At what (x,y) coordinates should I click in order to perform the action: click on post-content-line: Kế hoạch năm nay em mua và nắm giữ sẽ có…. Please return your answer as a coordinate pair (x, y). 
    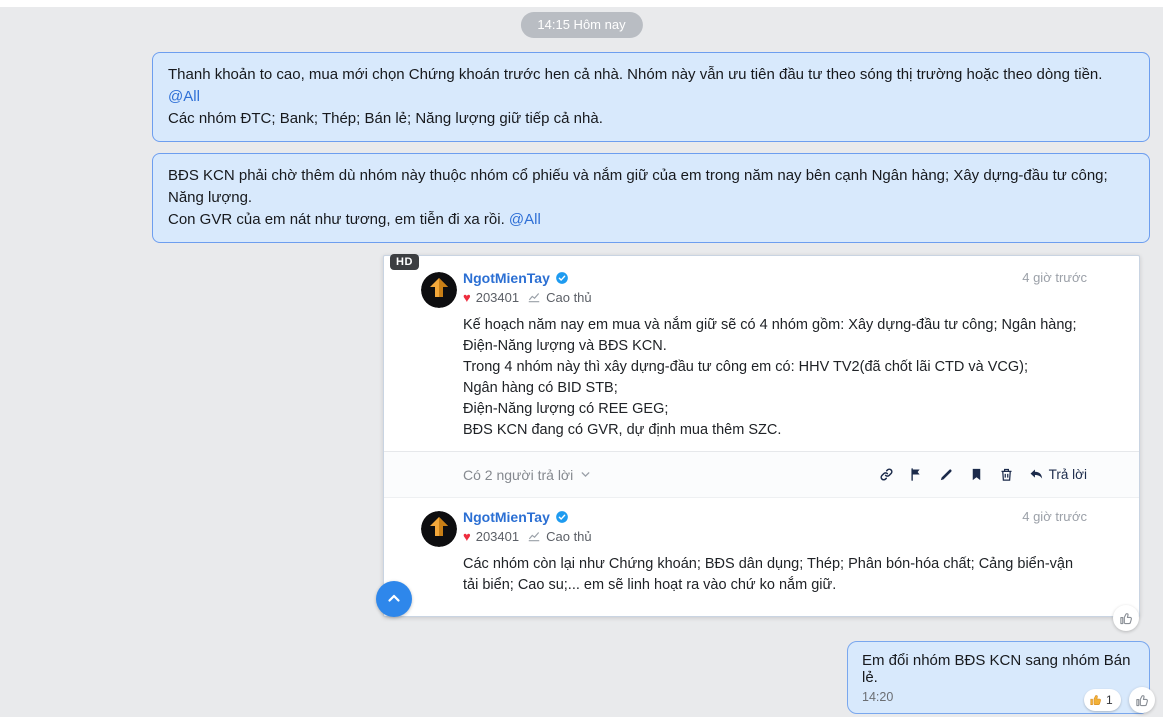
    Looking at the image, I should click on (770, 335).